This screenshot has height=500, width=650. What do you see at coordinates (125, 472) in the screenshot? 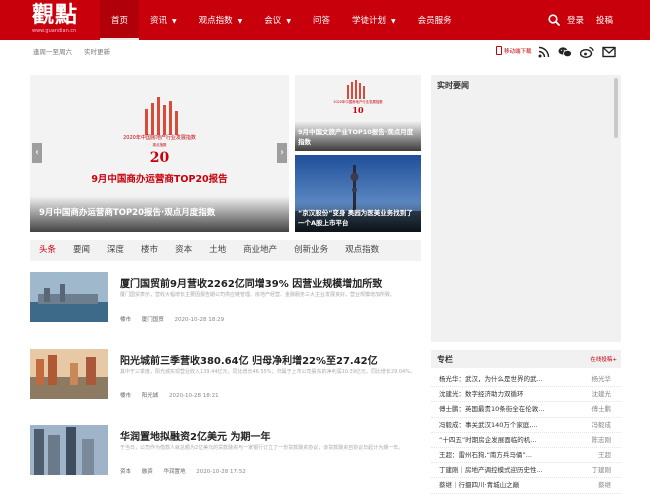
I see `article-tag: 资本` at bounding box center [125, 472].